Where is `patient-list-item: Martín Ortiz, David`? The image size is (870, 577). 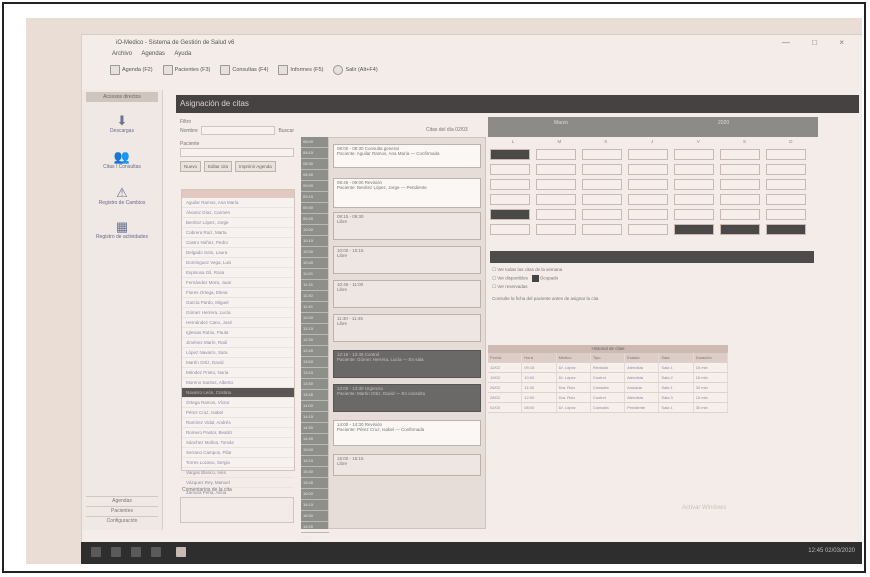
patient-list-item: Martín Ortiz, David is located at coordinates (238, 363).